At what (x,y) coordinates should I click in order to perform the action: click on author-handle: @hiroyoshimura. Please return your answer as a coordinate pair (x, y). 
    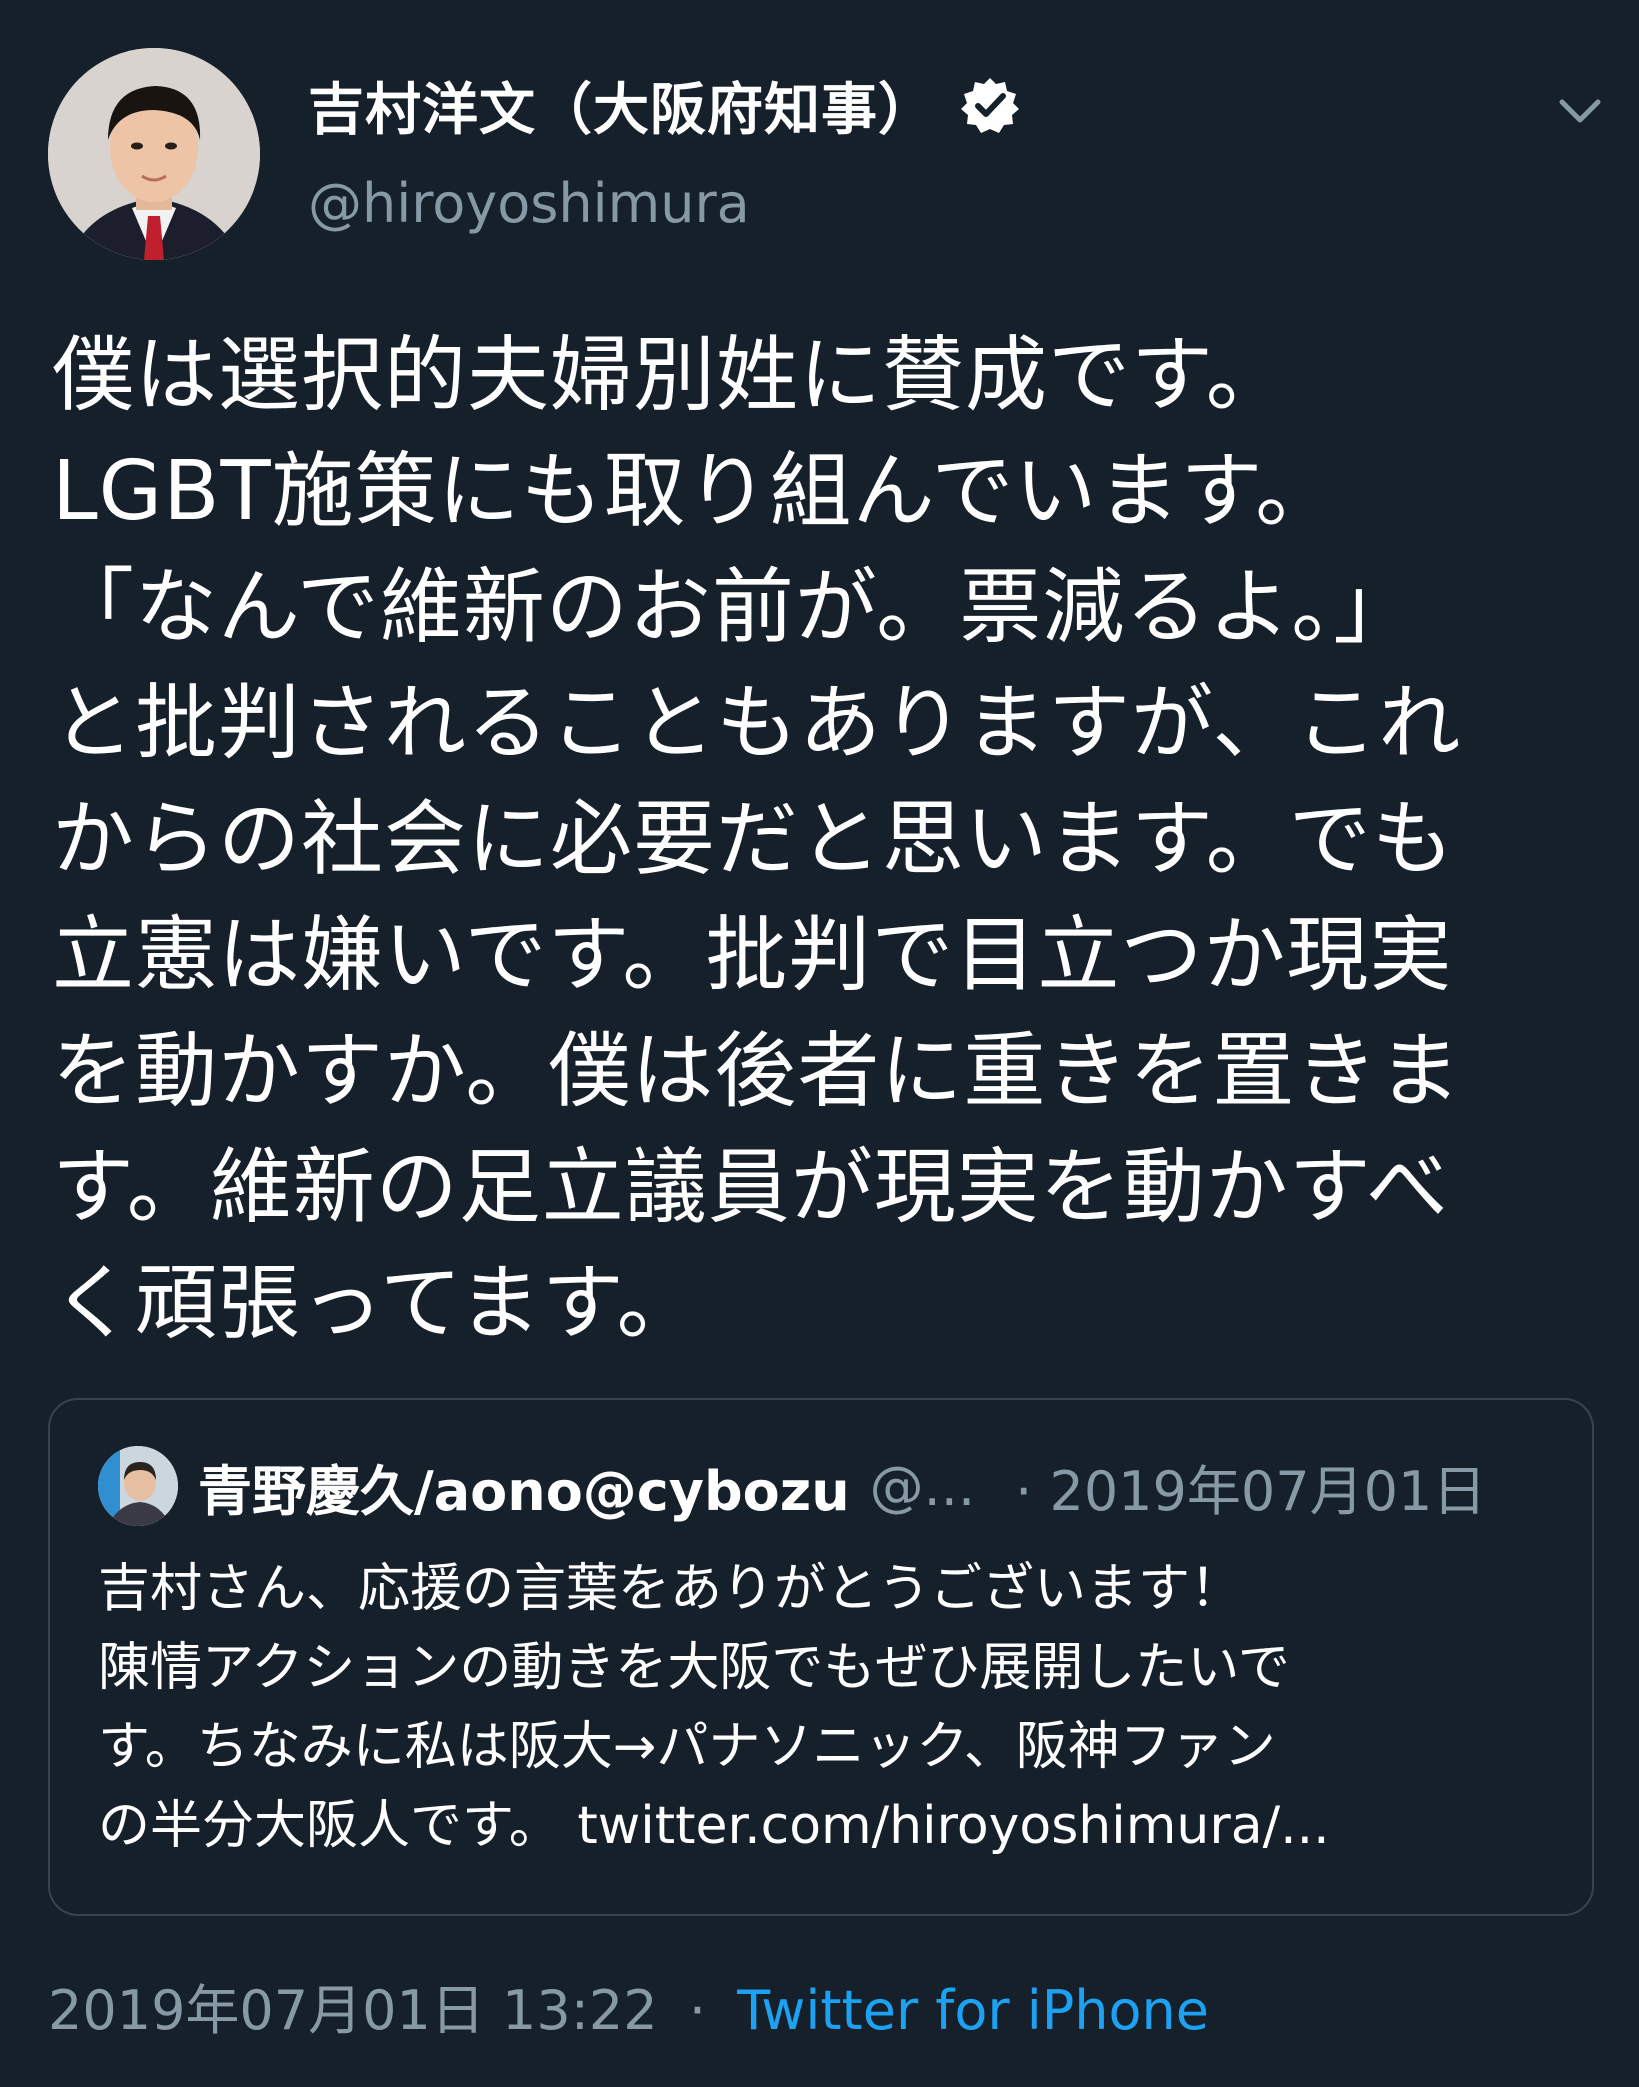
    Looking at the image, I should click on (529, 203).